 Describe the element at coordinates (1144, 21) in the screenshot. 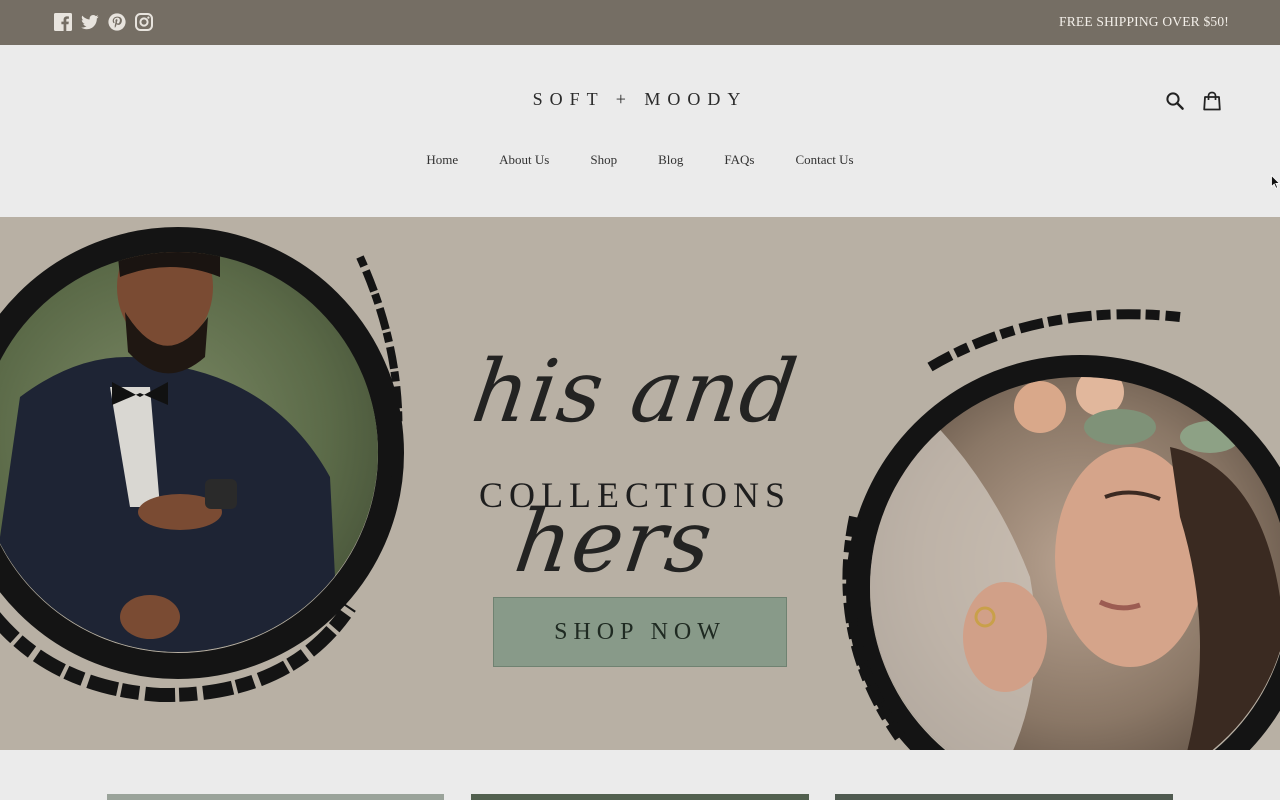

I see `free-shipping-text: FREE SHIPPING OVER $50!` at that location.